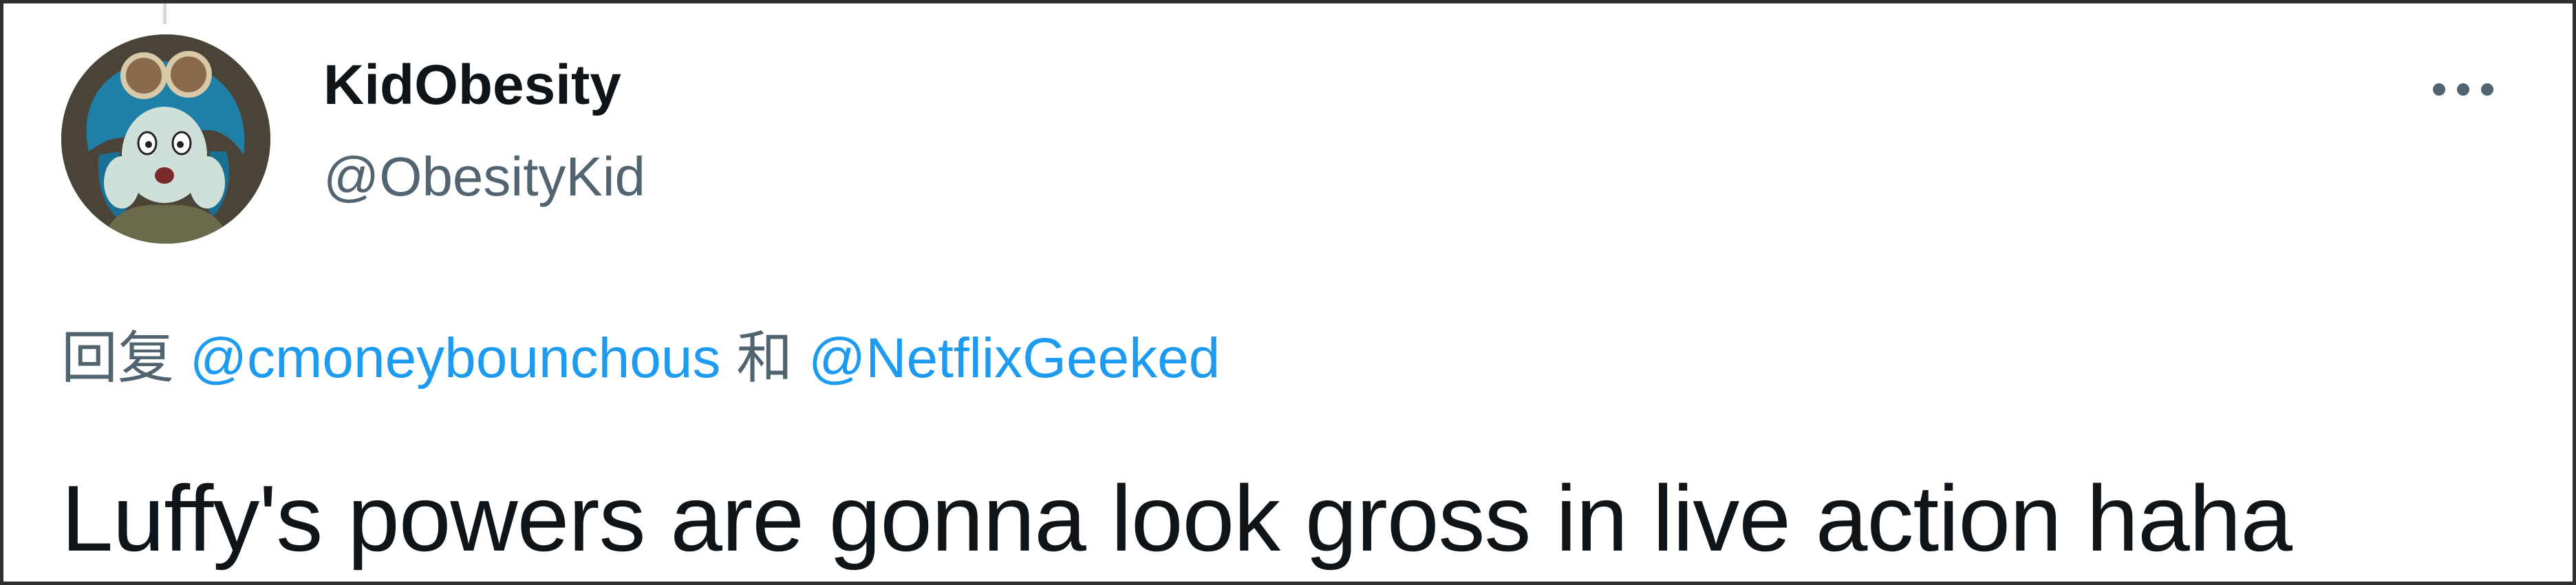 The width and height of the screenshot is (2576, 585). What do you see at coordinates (455, 358) in the screenshot?
I see `mention-link-1: @cmoneybounchous` at bounding box center [455, 358].